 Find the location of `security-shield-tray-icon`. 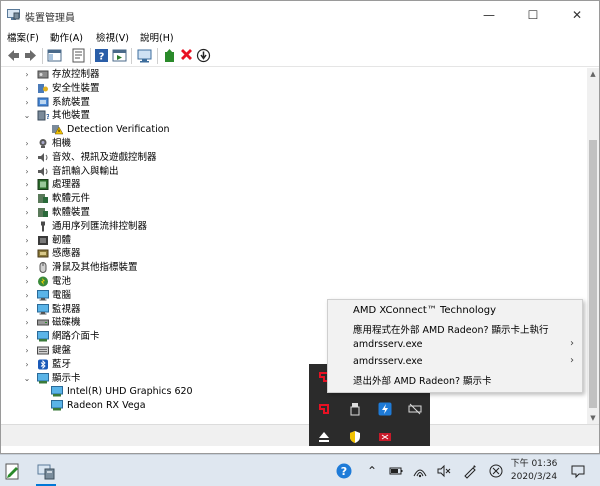

security-shield-tray-icon is located at coordinates (355, 437).